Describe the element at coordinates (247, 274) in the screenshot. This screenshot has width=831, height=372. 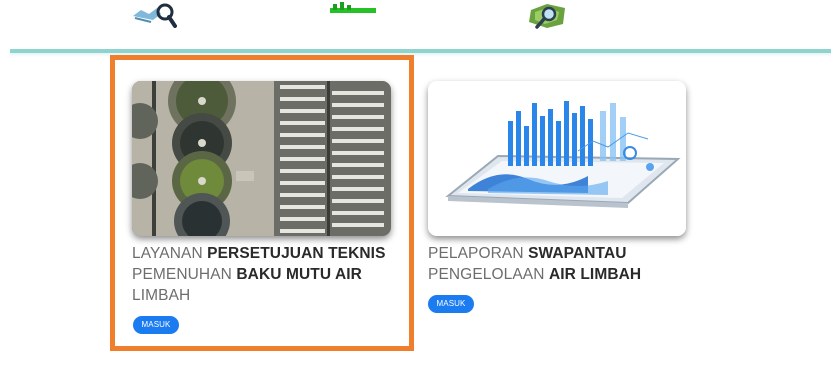
I see `card-title-line: PEMENUHAN BAKU MUTU AIR` at that location.